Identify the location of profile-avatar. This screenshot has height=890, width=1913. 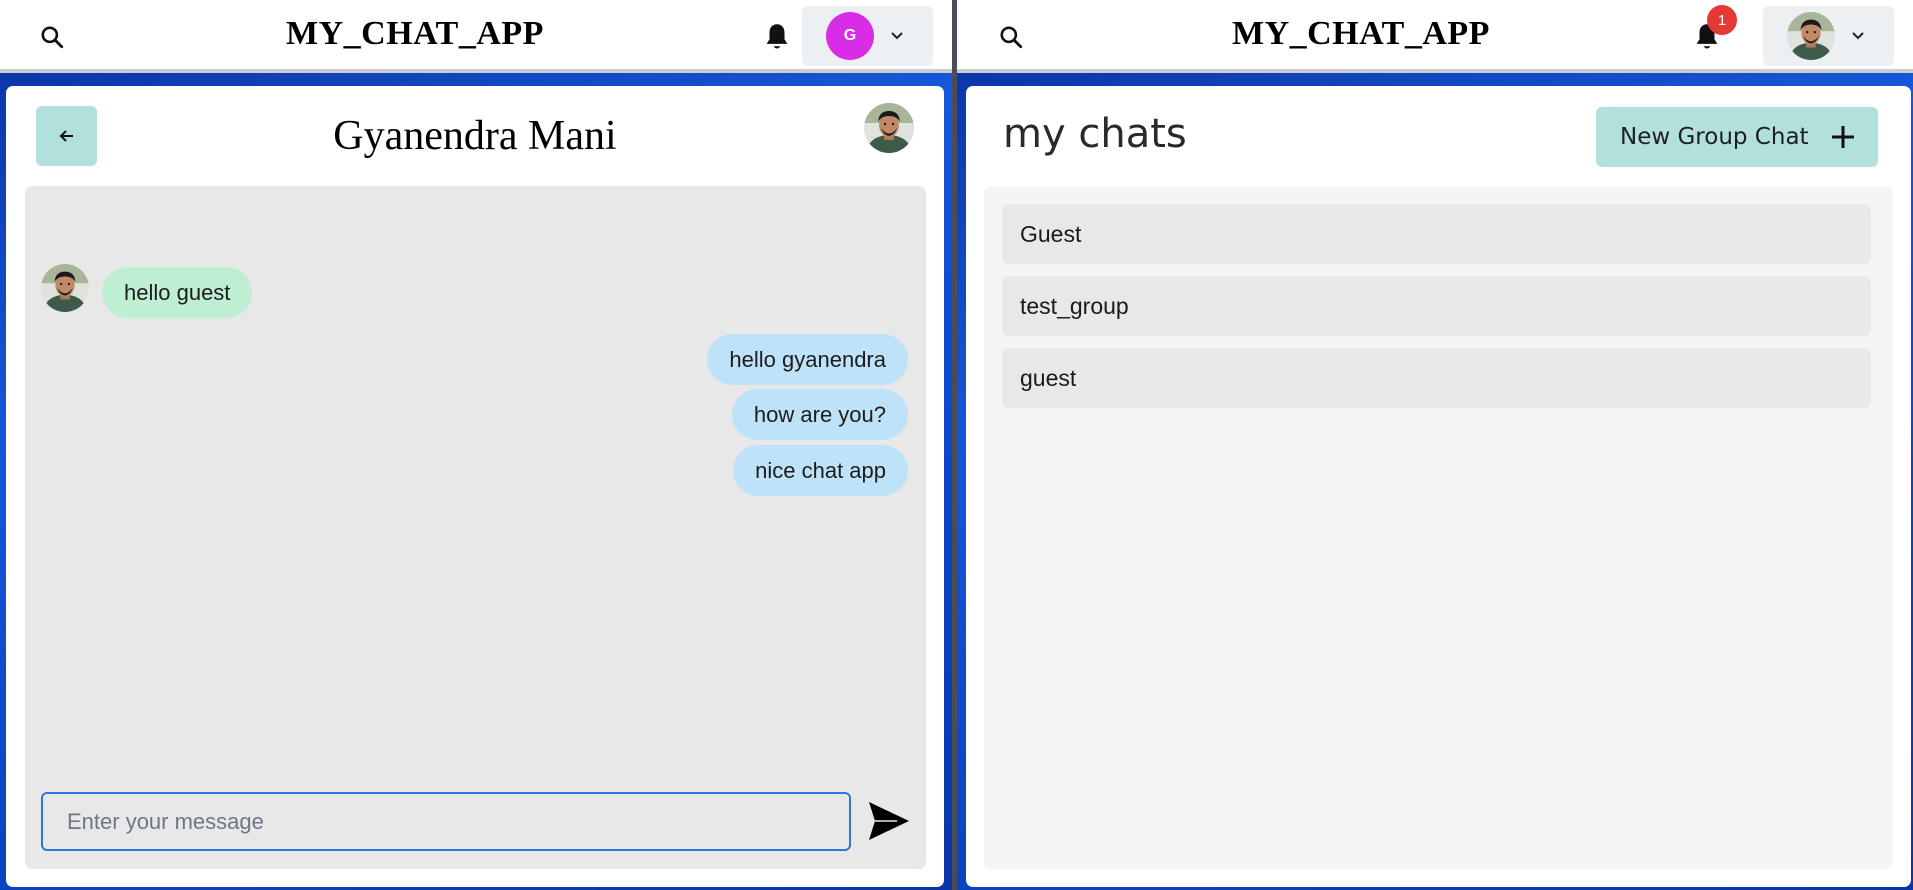
(889, 128).